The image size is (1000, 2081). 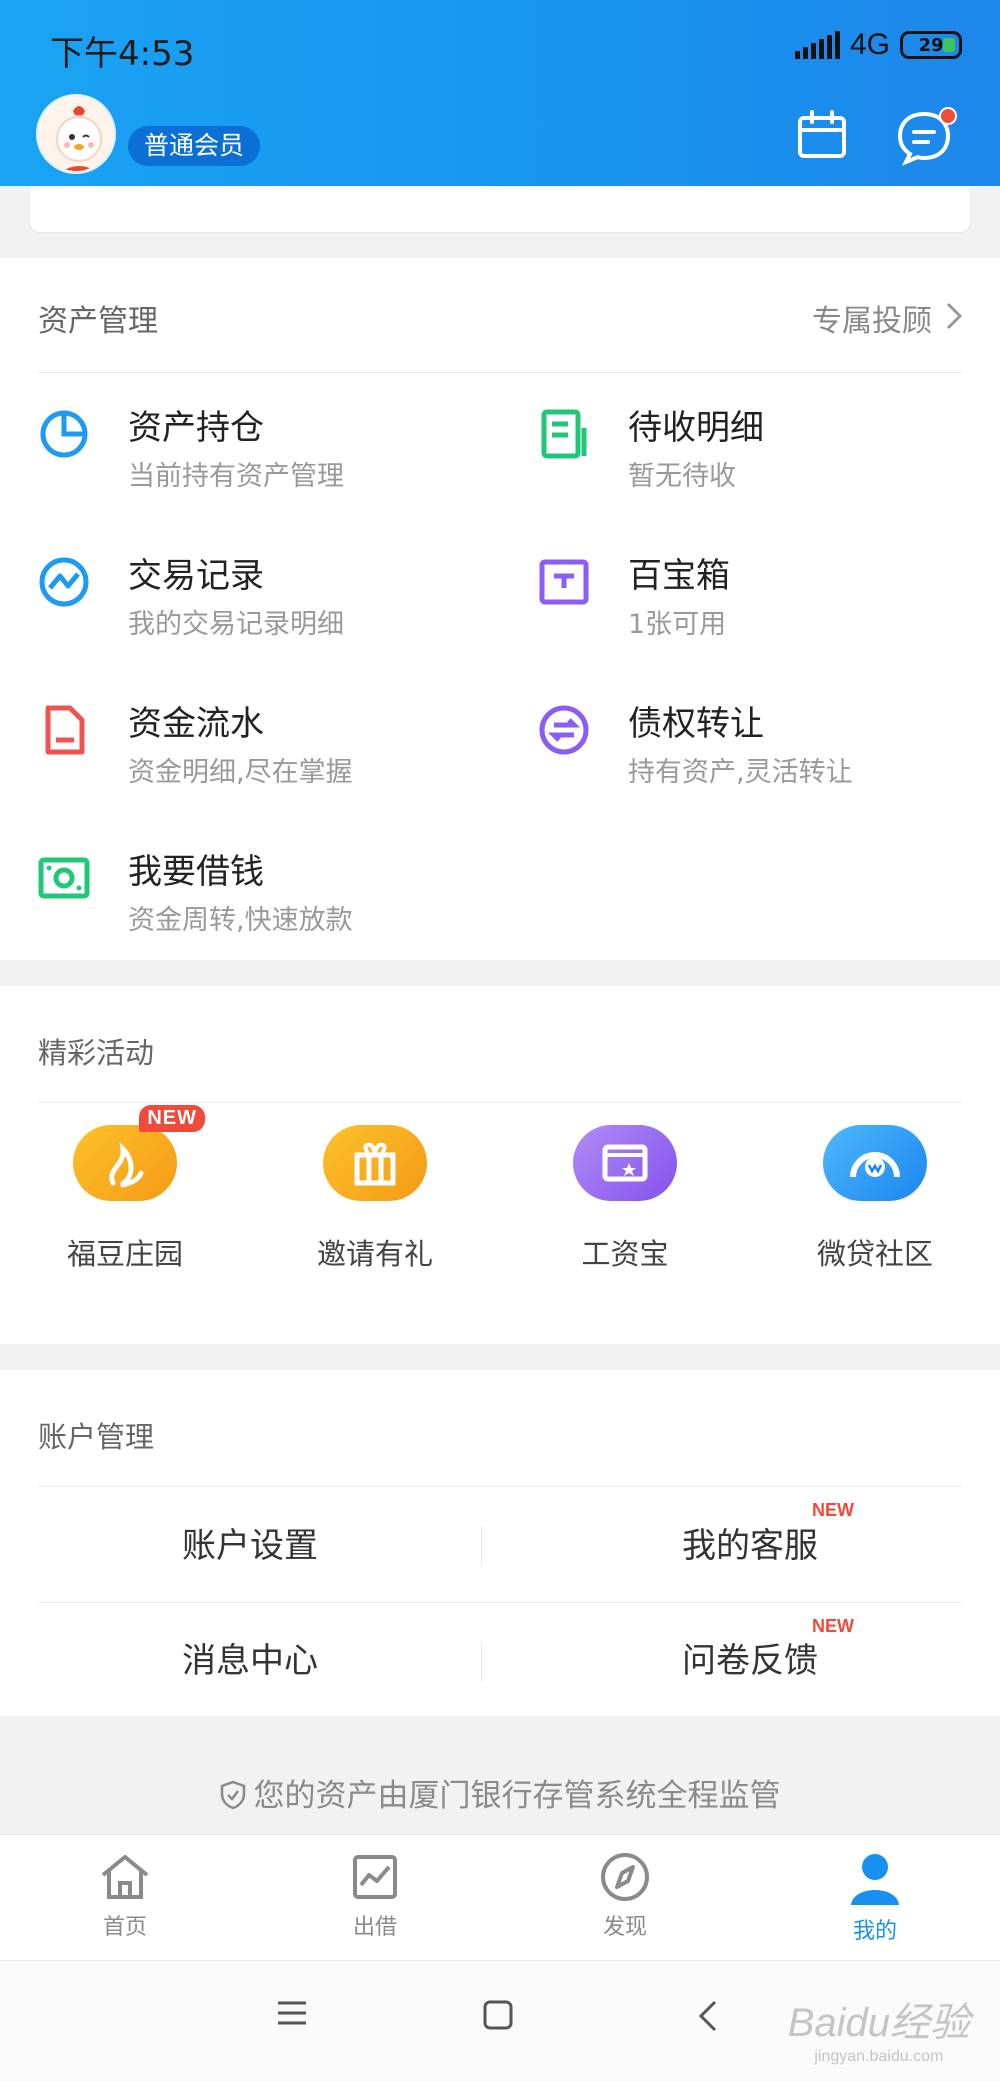 I want to click on survey-feedback: 问卷反馈, so click(x=750, y=1661).